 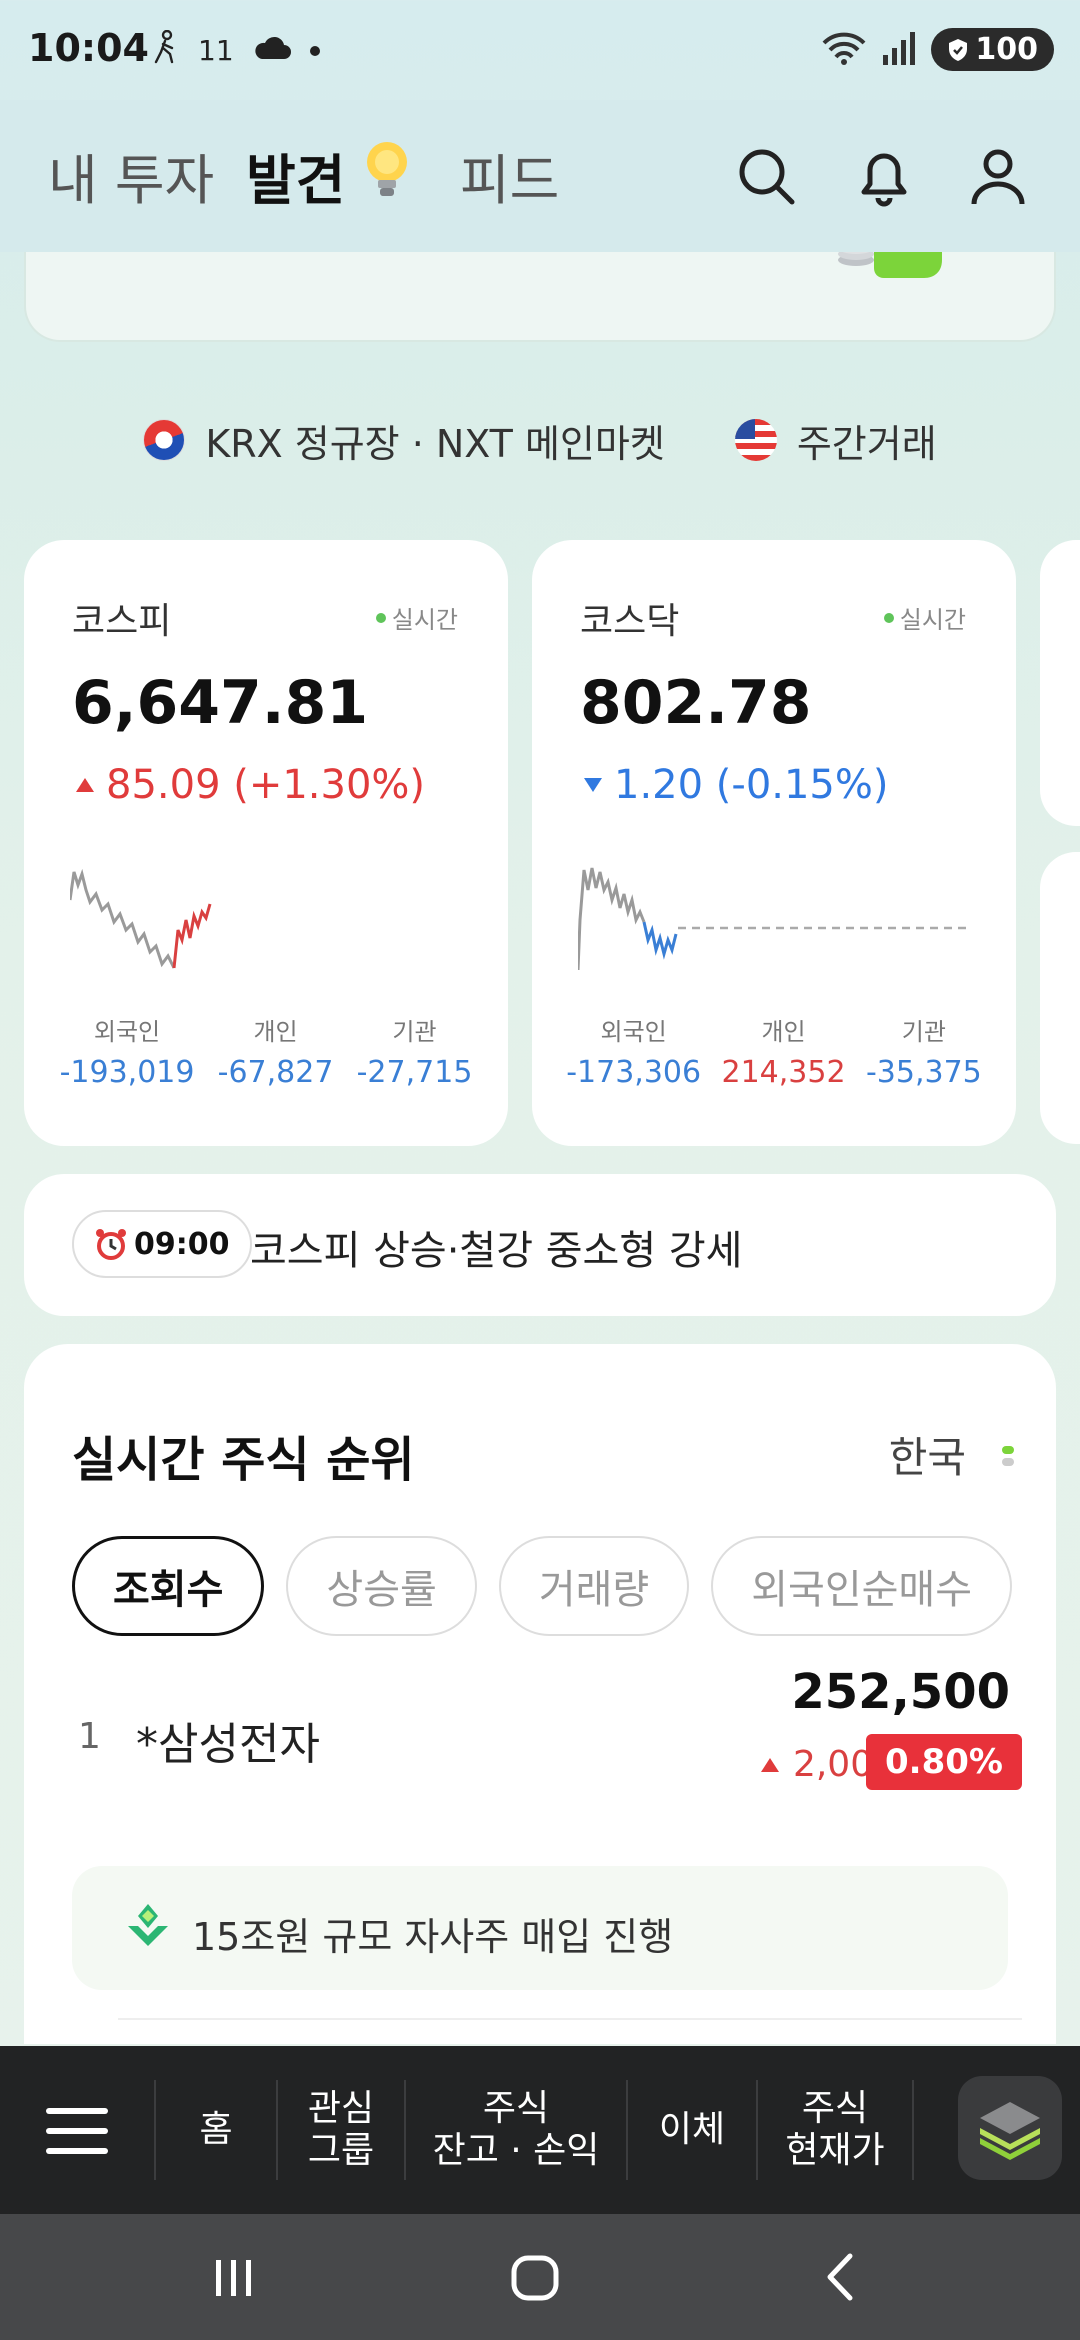 What do you see at coordinates (774, 918) in the screenshot?
I see `kosdaq-sparkline` at bounding box center [774, 918].